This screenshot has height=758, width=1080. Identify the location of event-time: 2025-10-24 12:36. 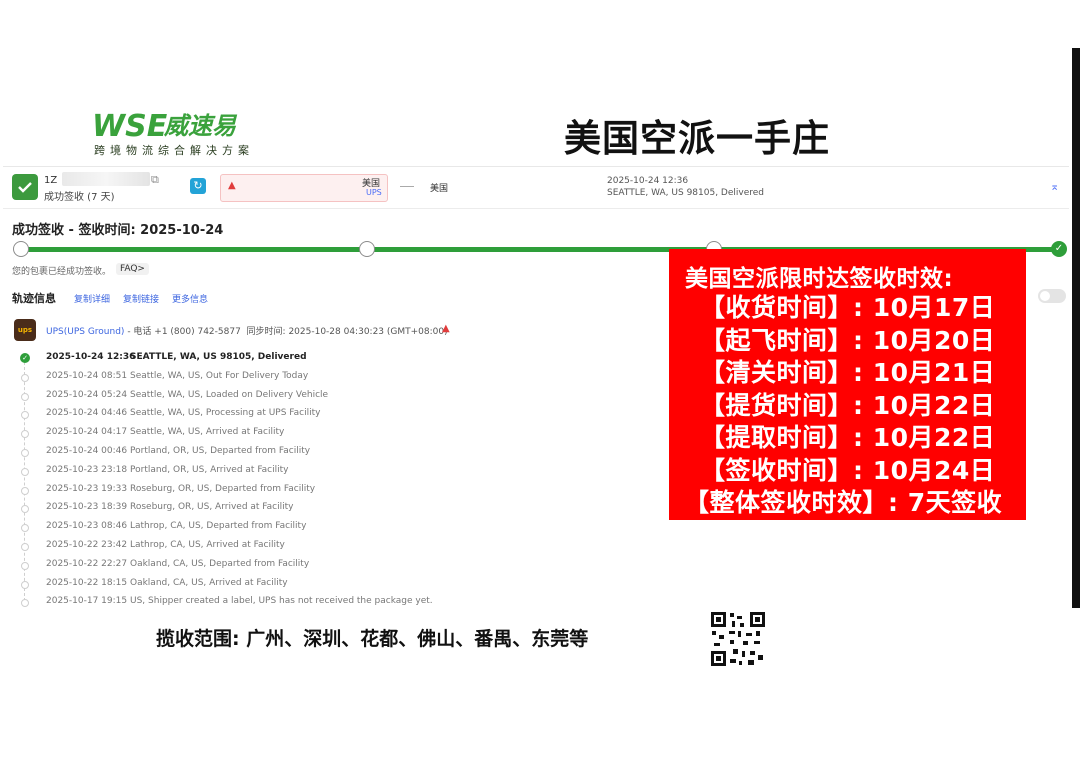
(91, 357).